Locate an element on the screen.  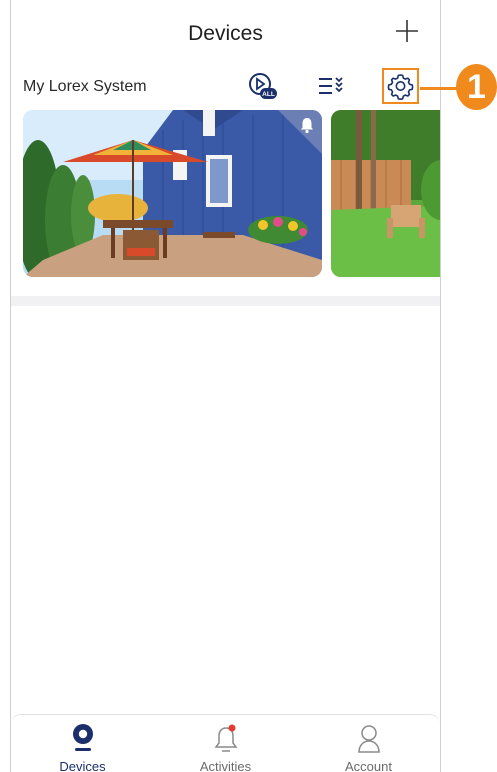
bottom-tab-bar: Devices Activities Account is located at coordinates (225, 743).